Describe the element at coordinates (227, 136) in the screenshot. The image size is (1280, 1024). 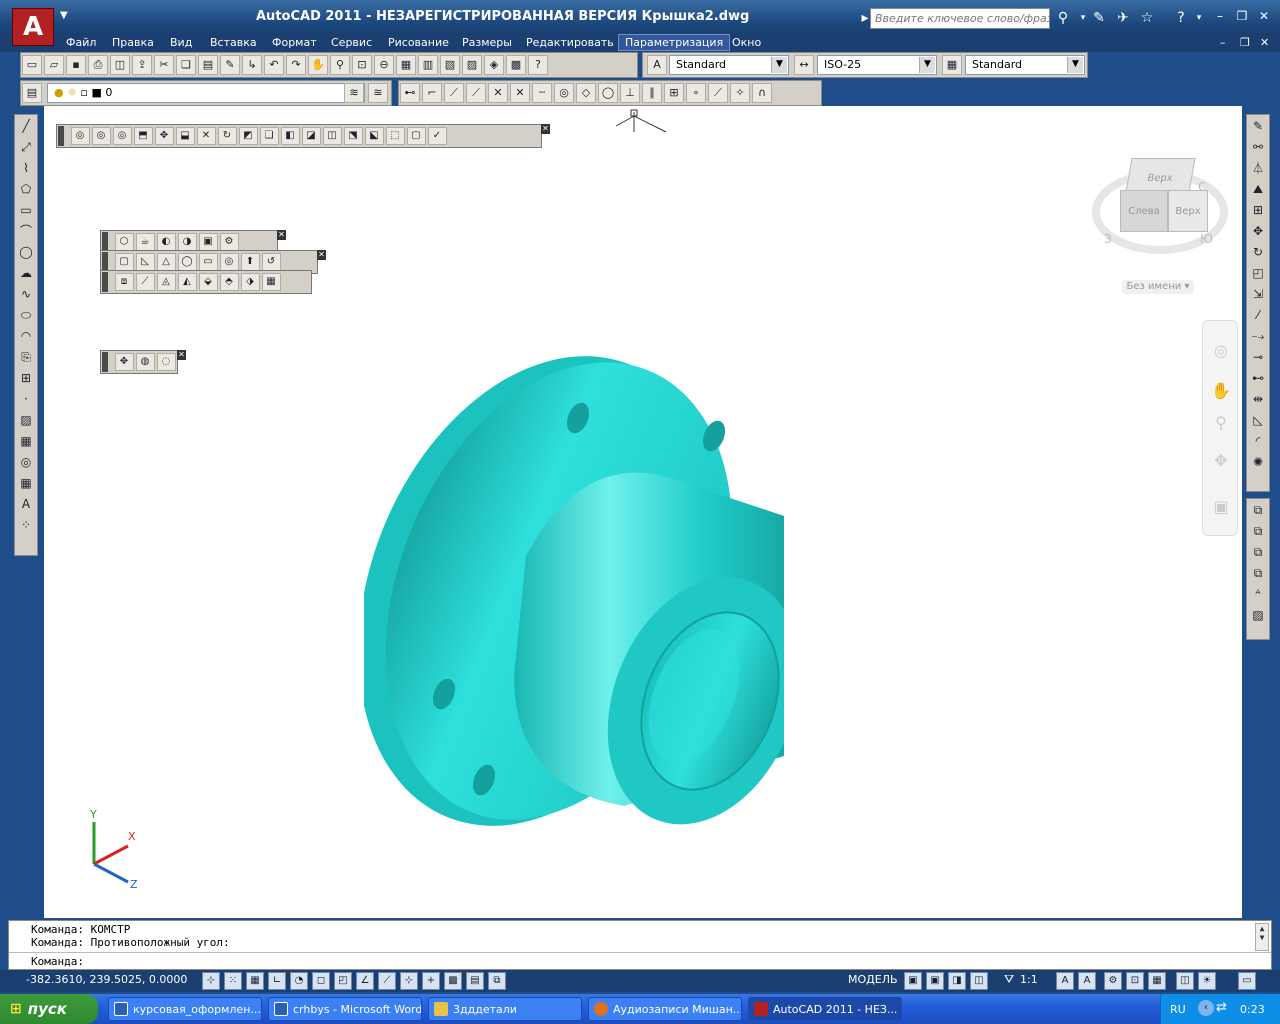
I see `rotate-faces-icon: ↻` at that location.